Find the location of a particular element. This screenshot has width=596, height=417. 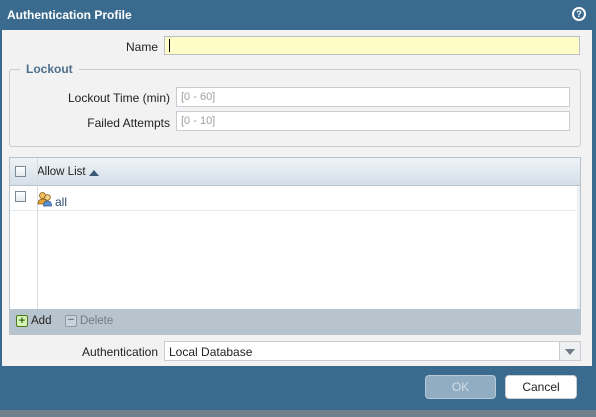

select-all-checkbox is located at coordinates (20, 171).